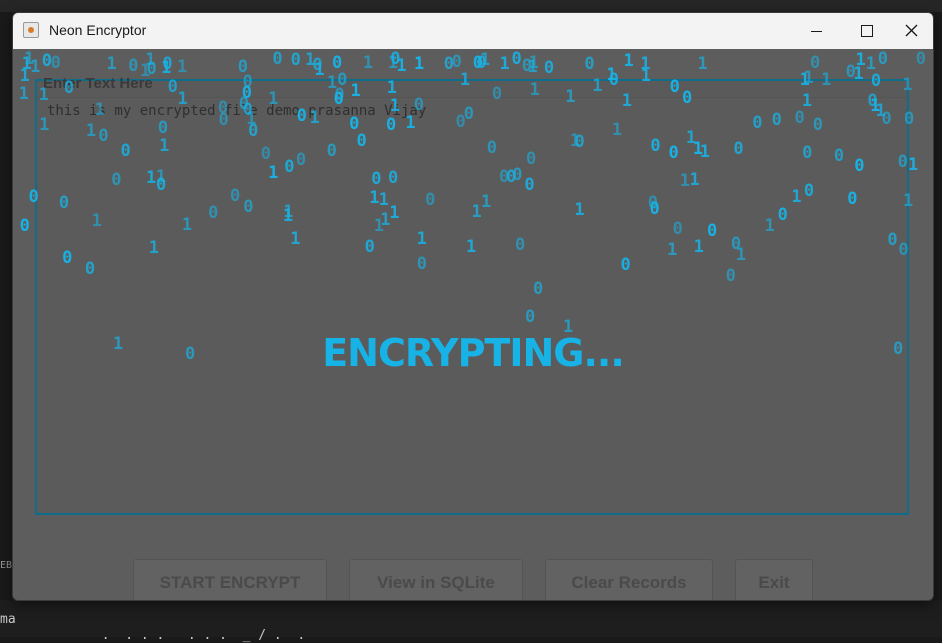  Describe the element at coordinates (31, 30) in the screenshot. I see `java-app-icon` at that location.